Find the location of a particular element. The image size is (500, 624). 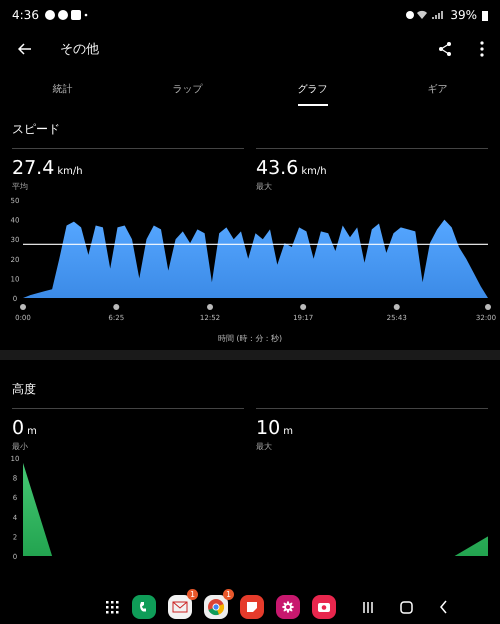

tab: 統計 is located at coordinates (62, 94).